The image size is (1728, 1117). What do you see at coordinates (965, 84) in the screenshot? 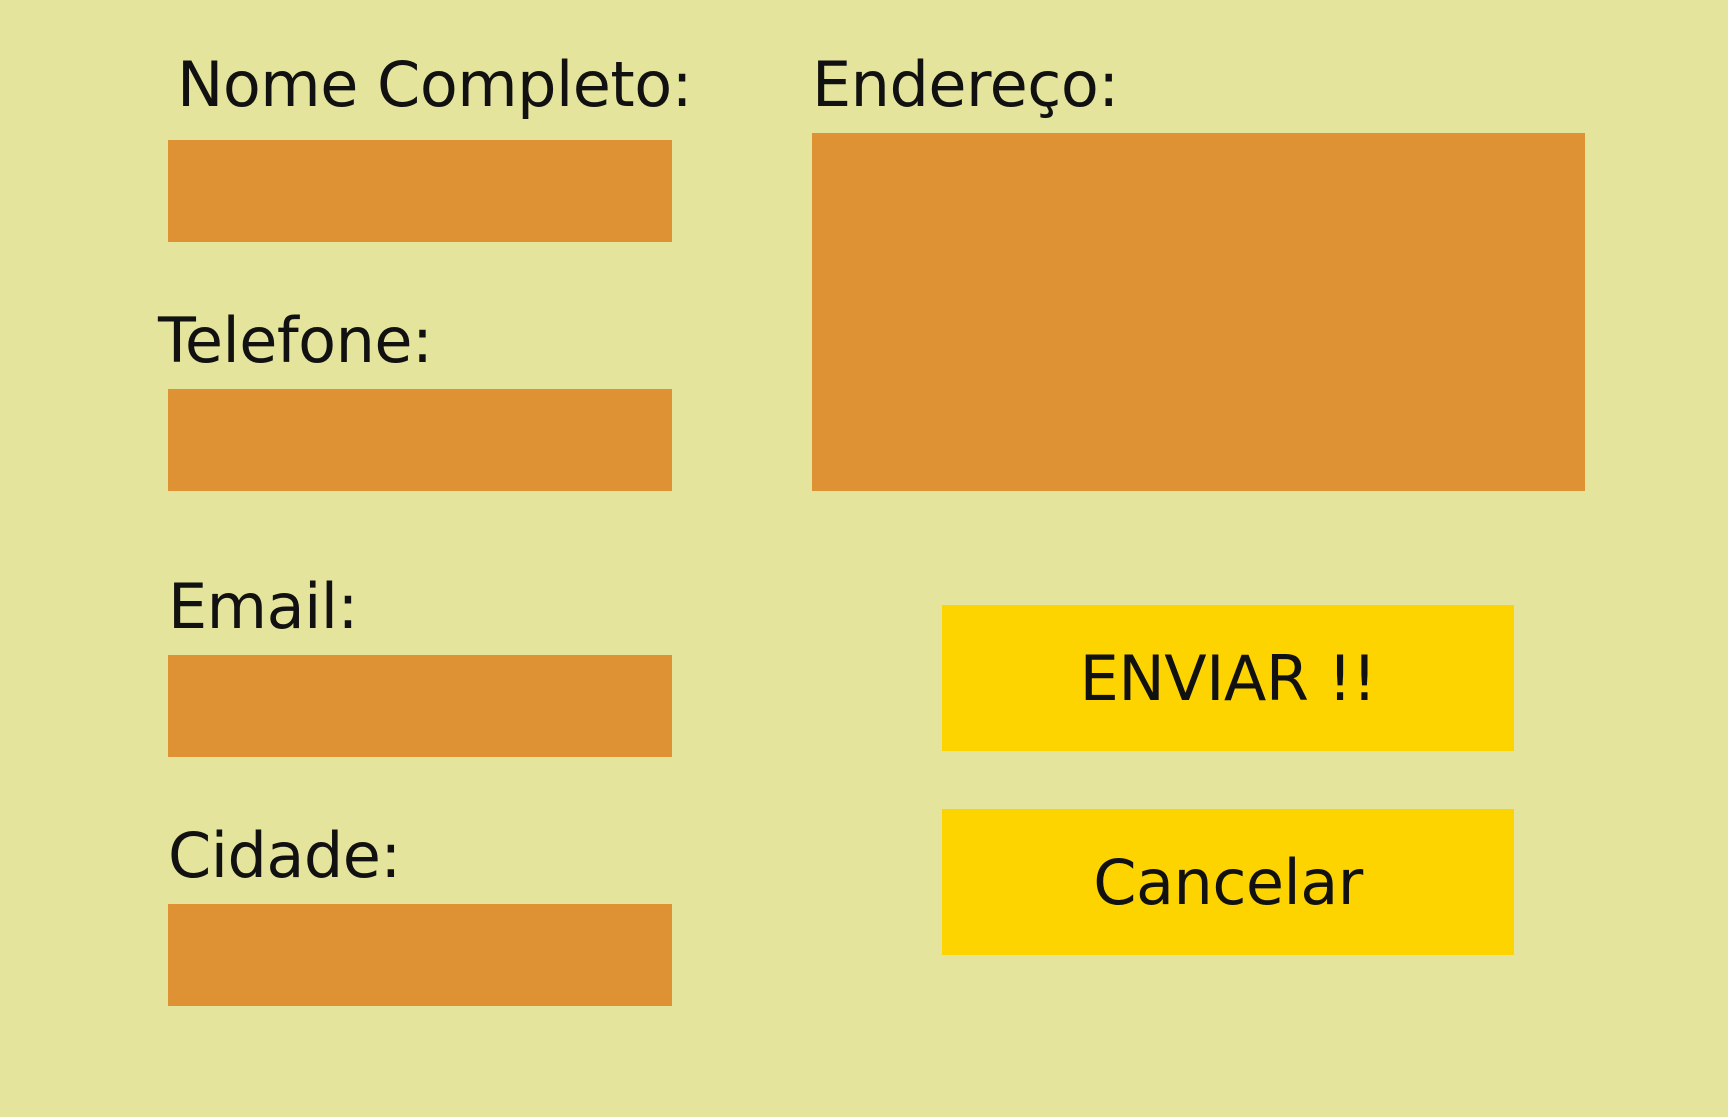
I see `endereco-label: Endereço:` at bounding box center [965, 84].